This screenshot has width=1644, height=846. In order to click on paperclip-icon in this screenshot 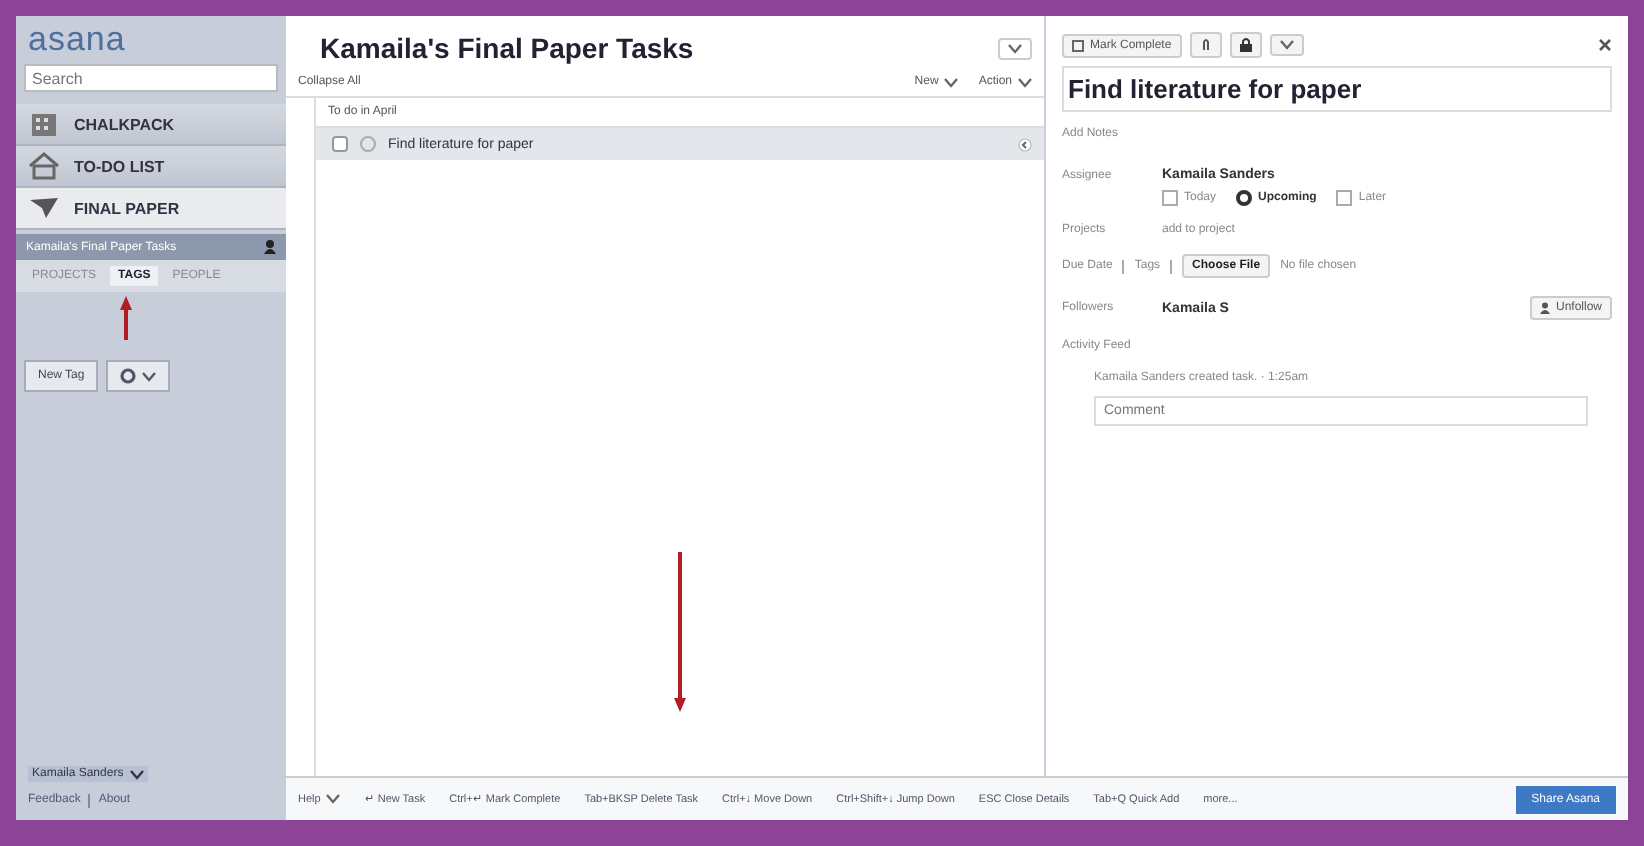, I will do `click(1205, 45)`.